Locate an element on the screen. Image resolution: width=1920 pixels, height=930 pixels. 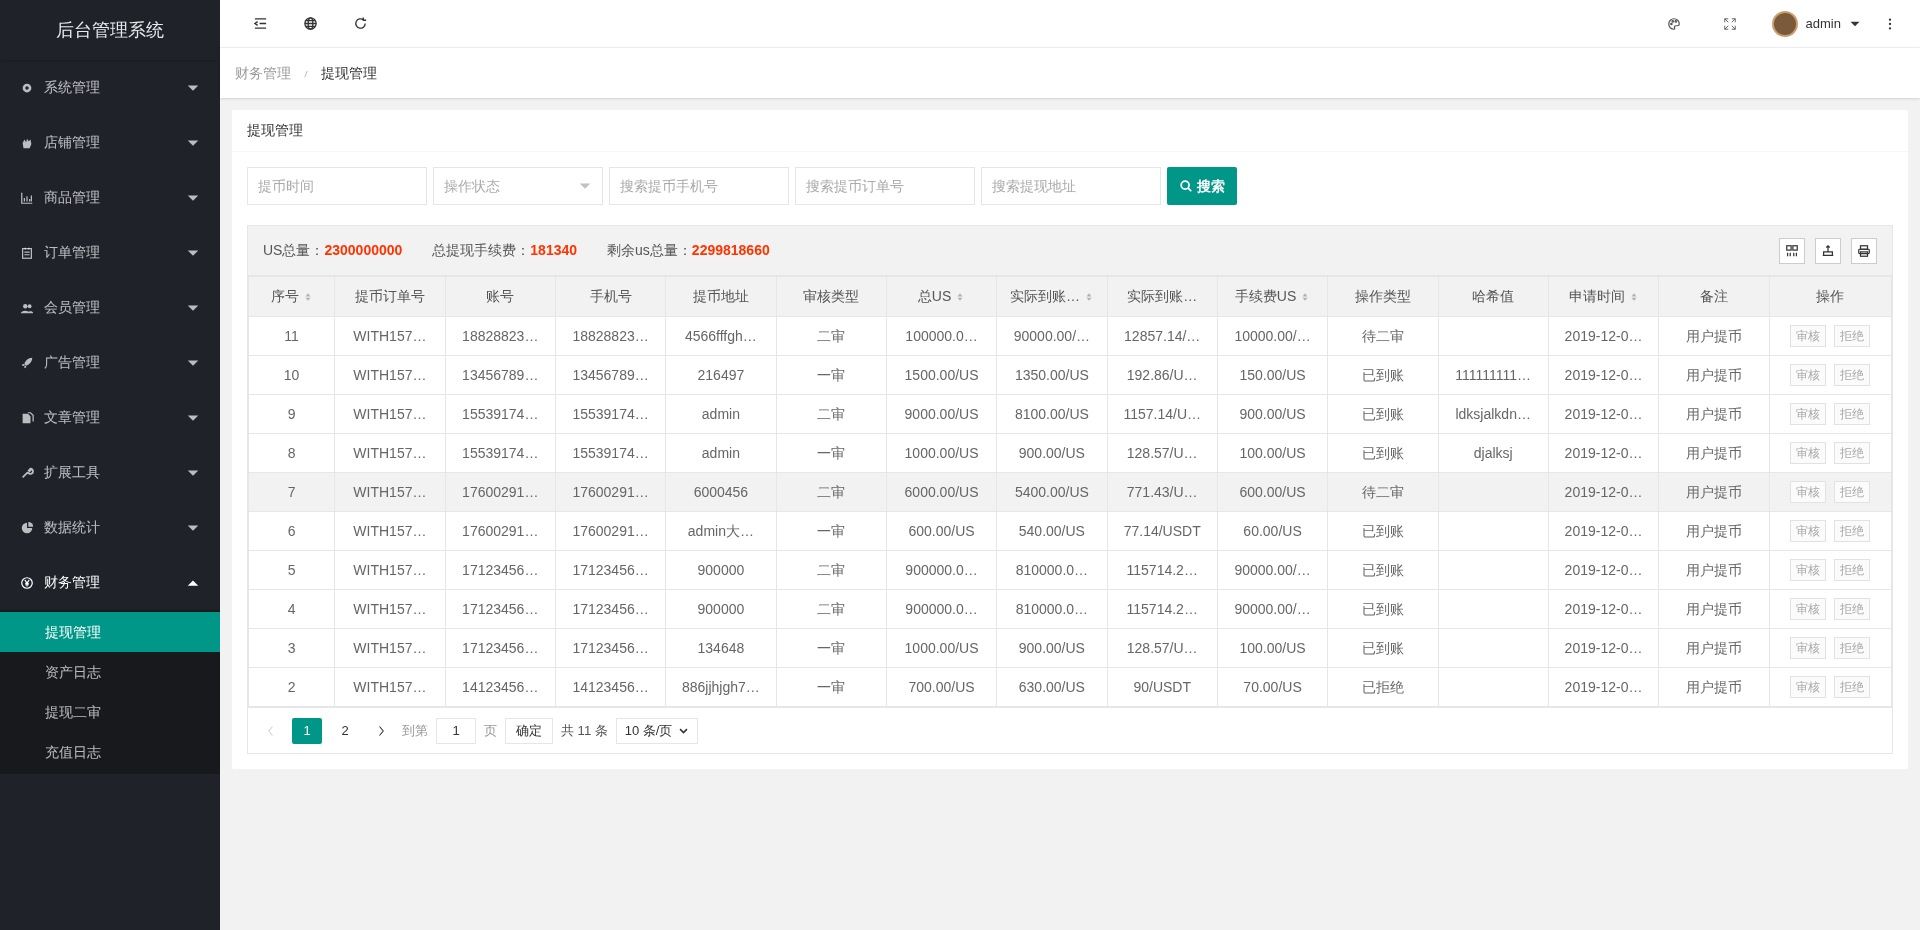
table-cell: 5400.00/US is located at coordinates (1051, 491).